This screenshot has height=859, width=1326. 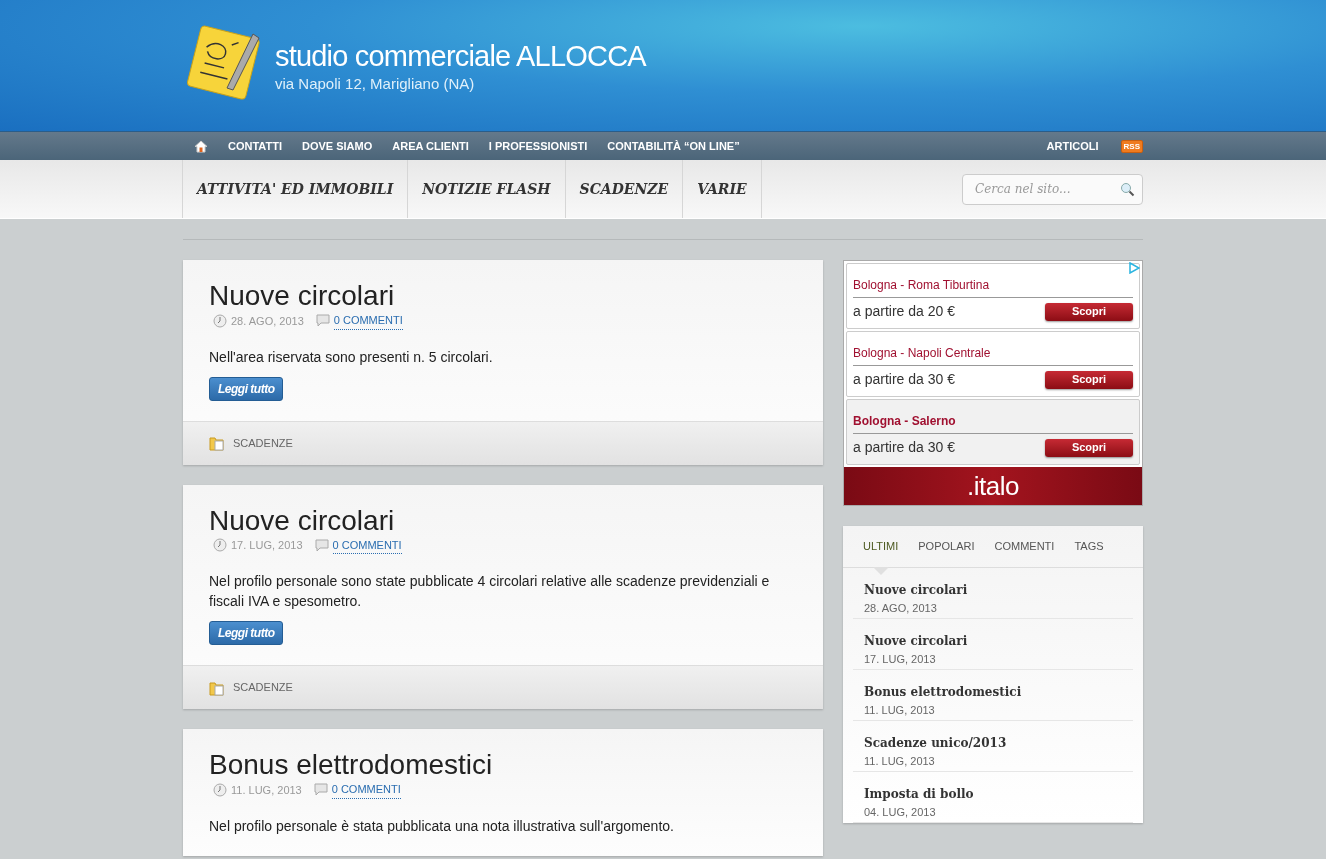 What do you see at coordinates (993, 287) in the screenshot?
I see `route-title: Bologna - Roma Tiburtina` at bounding box center [993, 287].